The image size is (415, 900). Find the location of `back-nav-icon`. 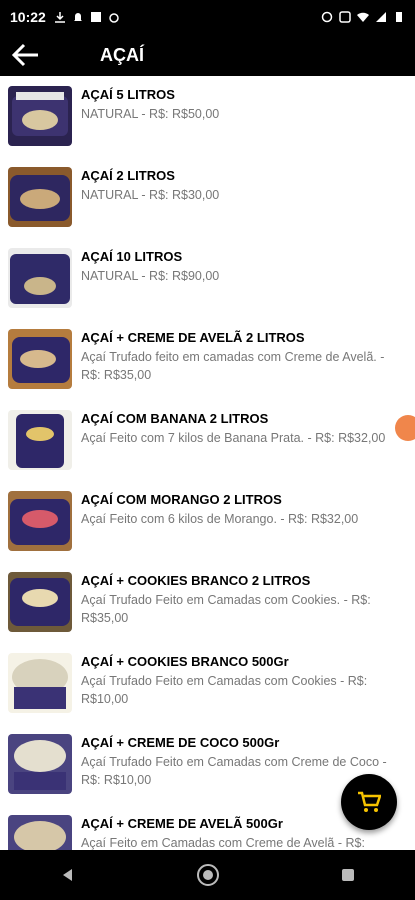

back-nav-icon is located at coordinates (68, 875).